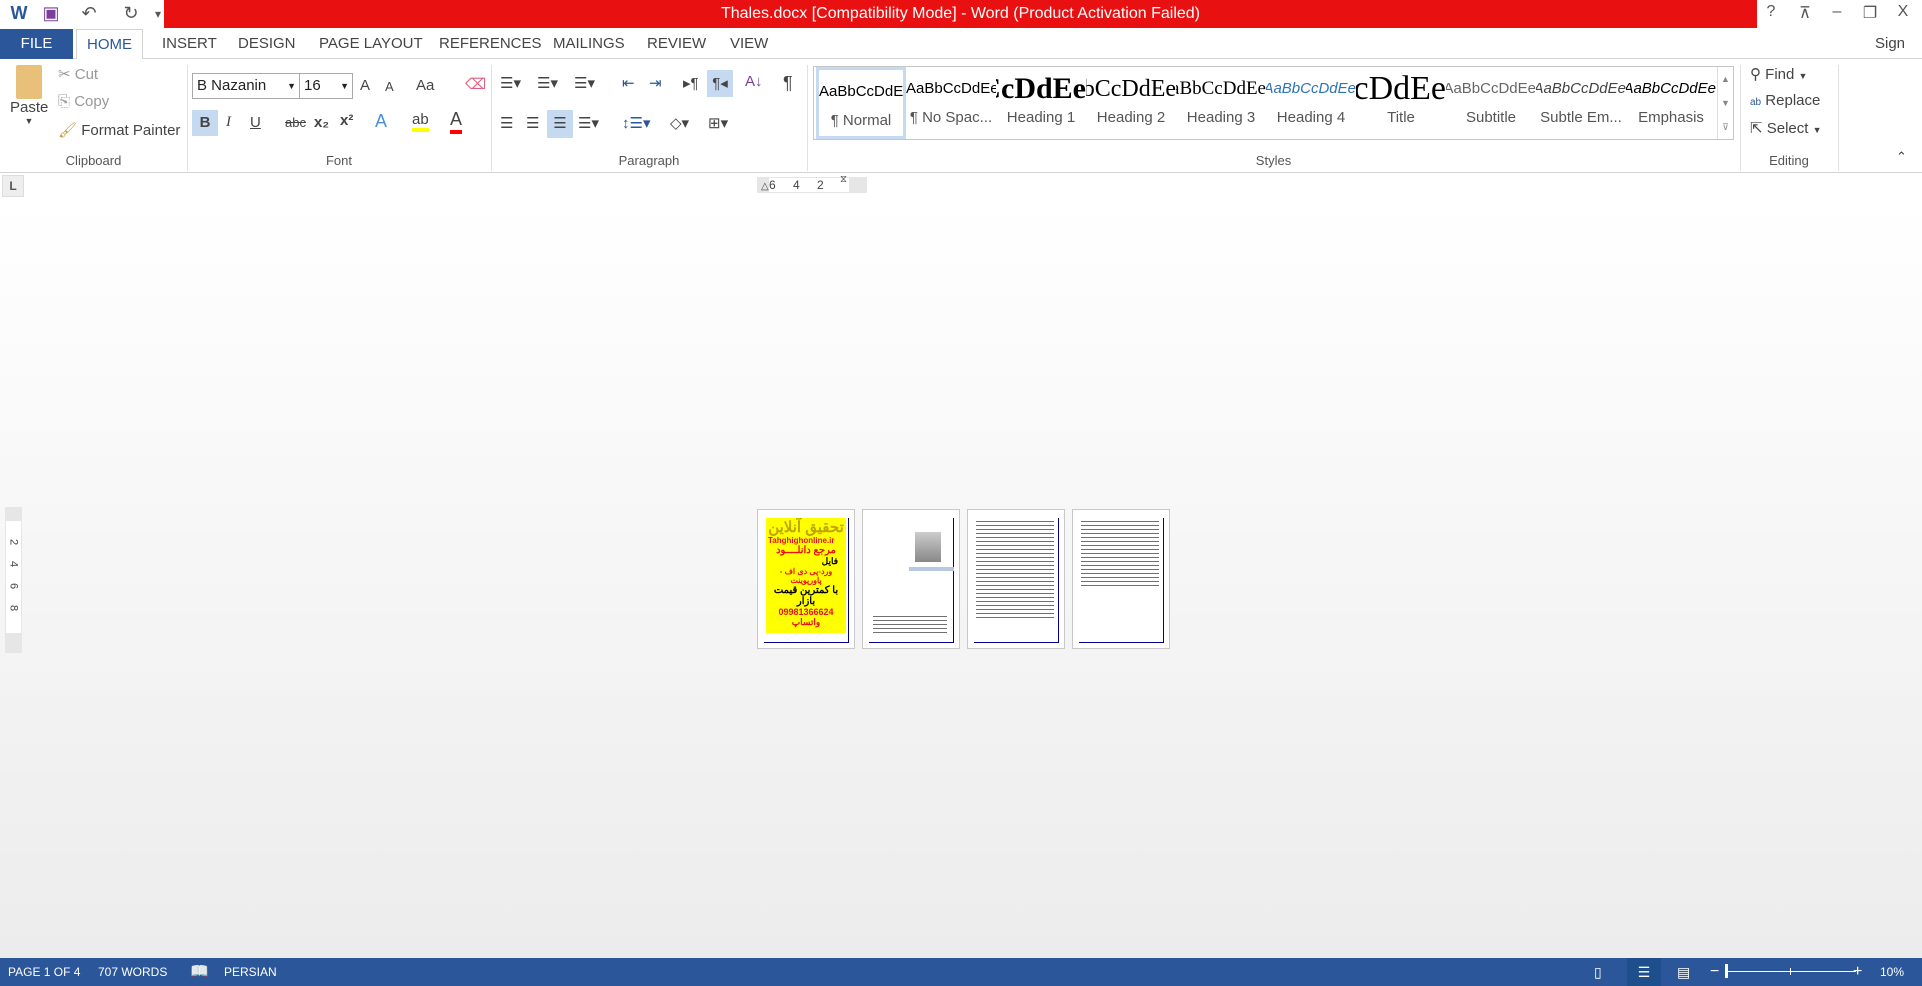  I want to click on zoom-in-button: +, so click(1857, 972).